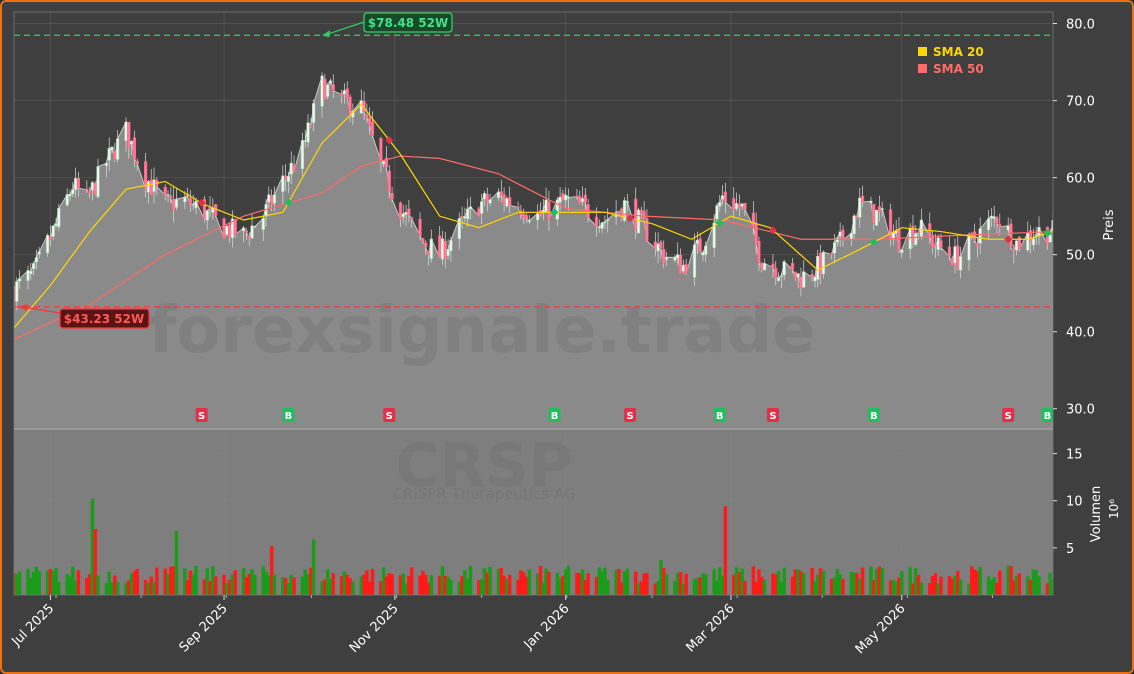 This screenshot has width=1134, height=674. I want to click on legend-swatch, so click(922, 51).